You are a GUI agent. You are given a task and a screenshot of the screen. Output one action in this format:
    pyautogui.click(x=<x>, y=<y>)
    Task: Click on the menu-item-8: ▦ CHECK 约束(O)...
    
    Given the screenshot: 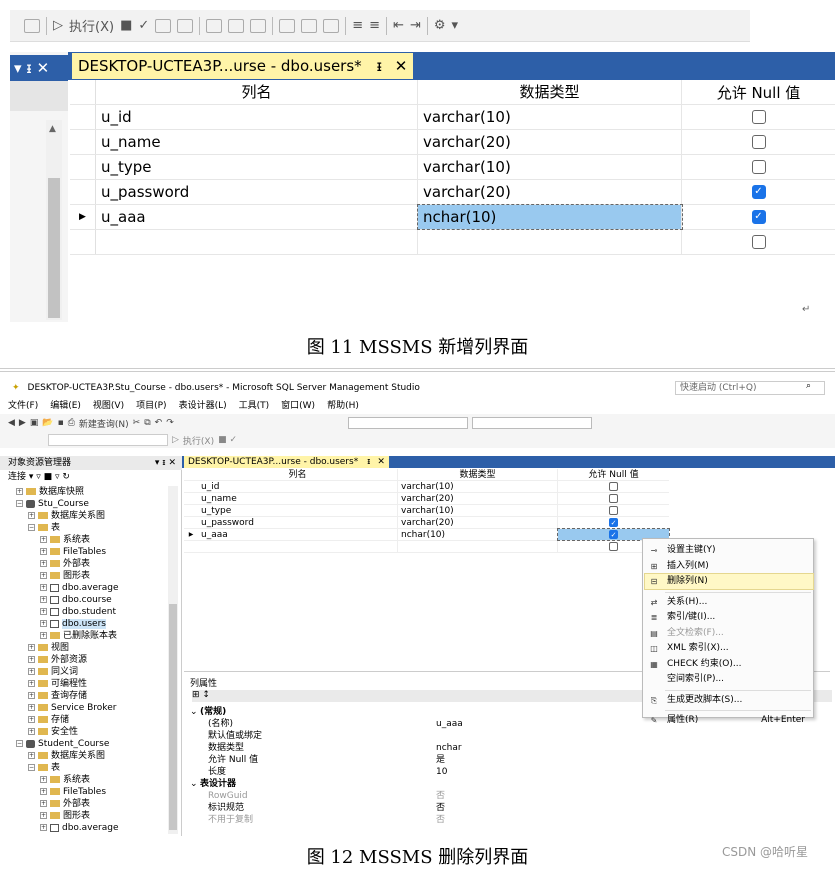 What is the action you would take?
    pyautogui.click(x=729, y=664)
    